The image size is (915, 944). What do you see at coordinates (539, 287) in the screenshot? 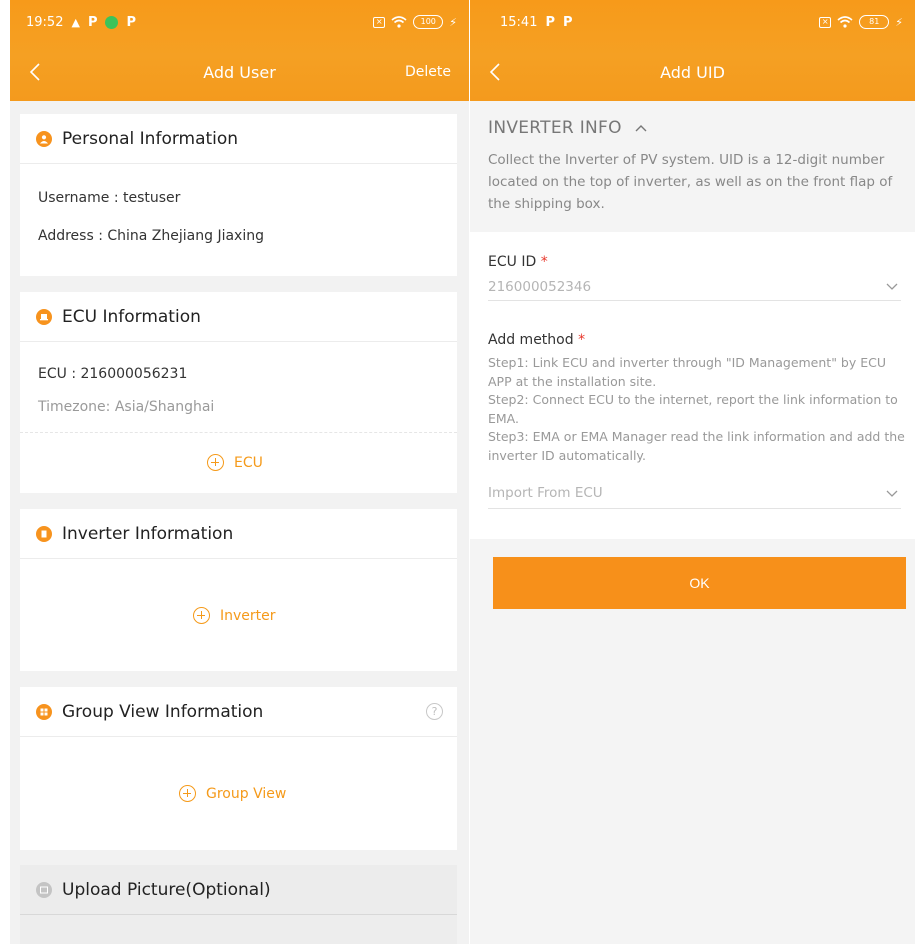
I see `ecu-id-select: 216000052346` at bounding box center [539, 287].